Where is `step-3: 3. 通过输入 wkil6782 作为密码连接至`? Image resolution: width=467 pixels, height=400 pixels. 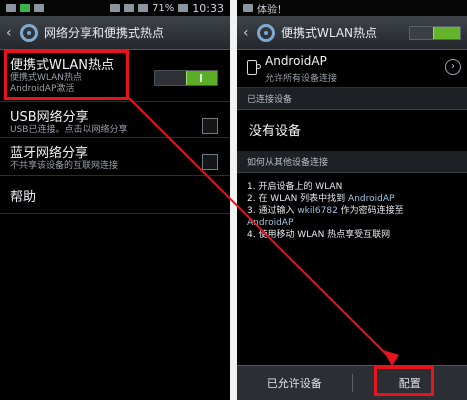
step-3: 3. 通过输入 wkil6782 作为密码连接至 is located at coordinates (325, 211).